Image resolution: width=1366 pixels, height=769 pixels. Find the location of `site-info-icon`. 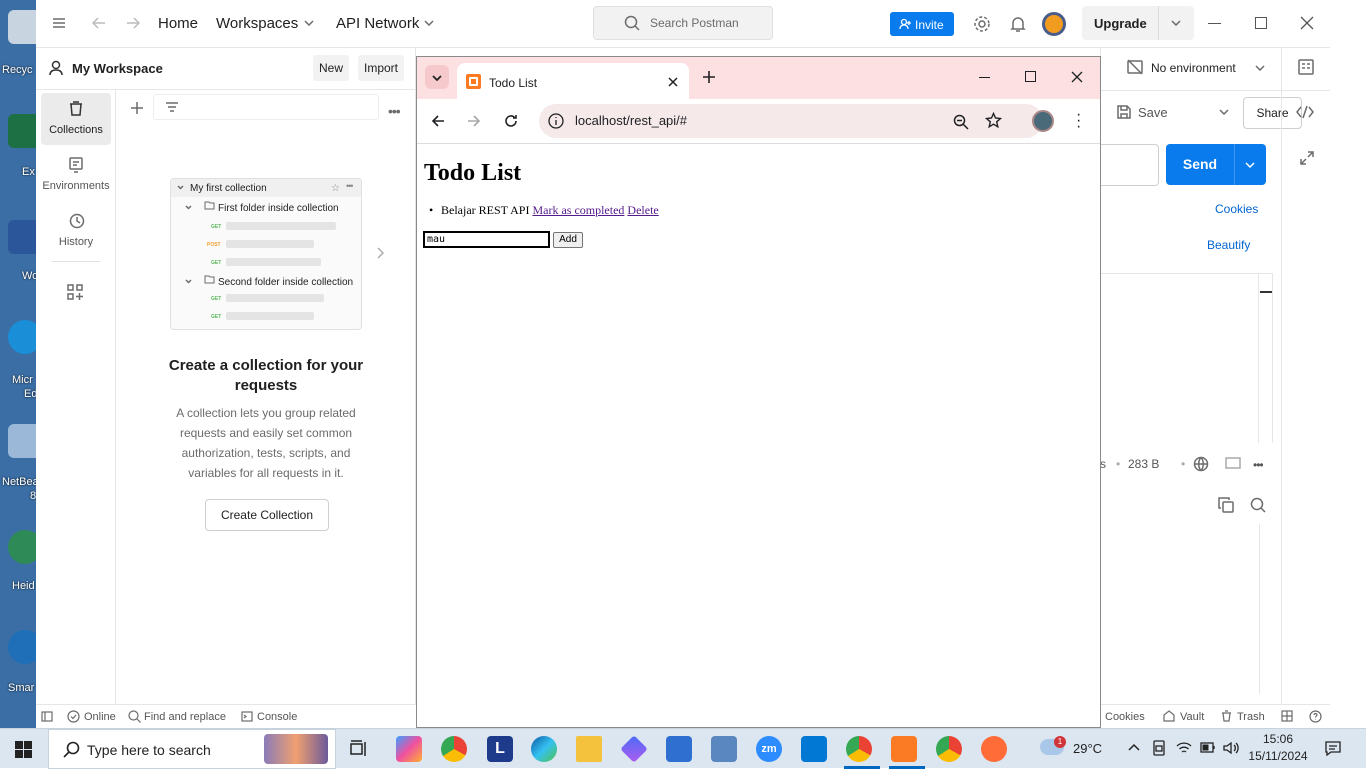

site-info-icon is located at coordinates (556, 121).